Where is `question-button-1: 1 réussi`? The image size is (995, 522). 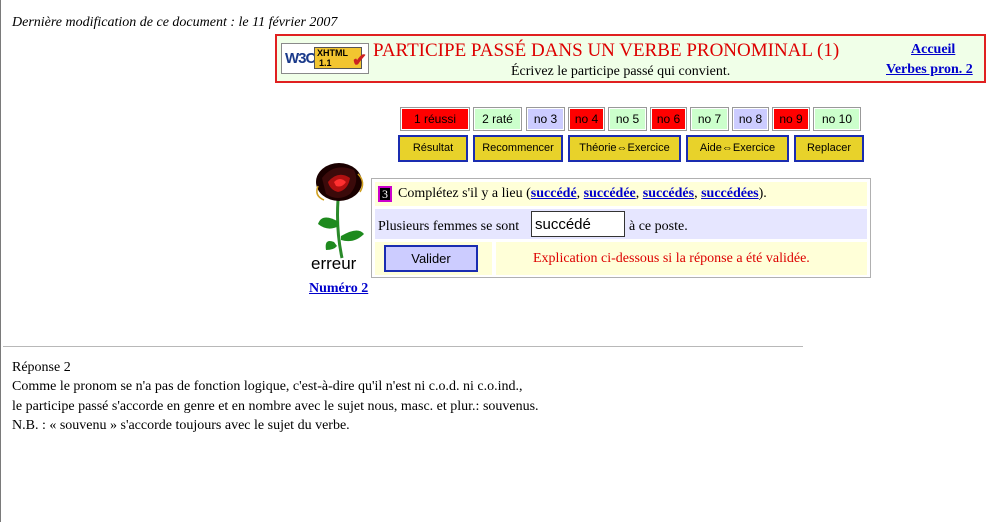 question-button-1: 1 réussi is located at coordinates (435, 119).